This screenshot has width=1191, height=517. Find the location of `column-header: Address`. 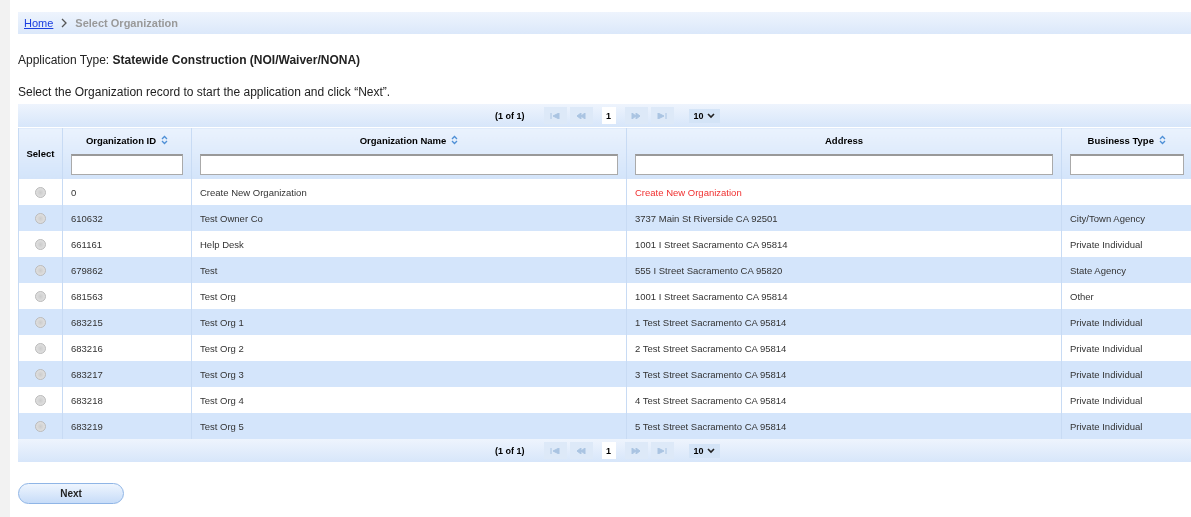

column-header: Address is located at coordinates (844, 153).